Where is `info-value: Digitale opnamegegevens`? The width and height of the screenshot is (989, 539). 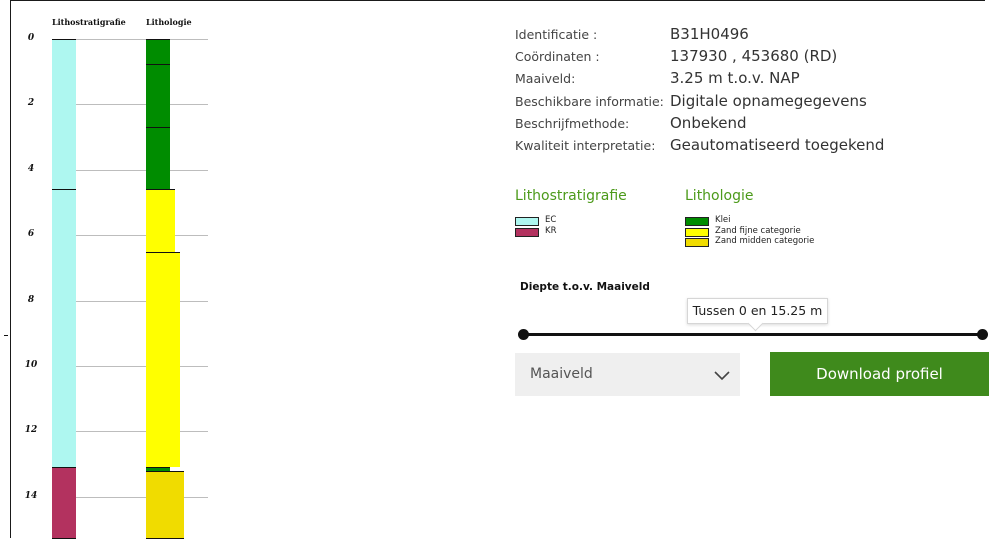
info-value: Digitale opnamegegevens is located at coordinates (768, 100).